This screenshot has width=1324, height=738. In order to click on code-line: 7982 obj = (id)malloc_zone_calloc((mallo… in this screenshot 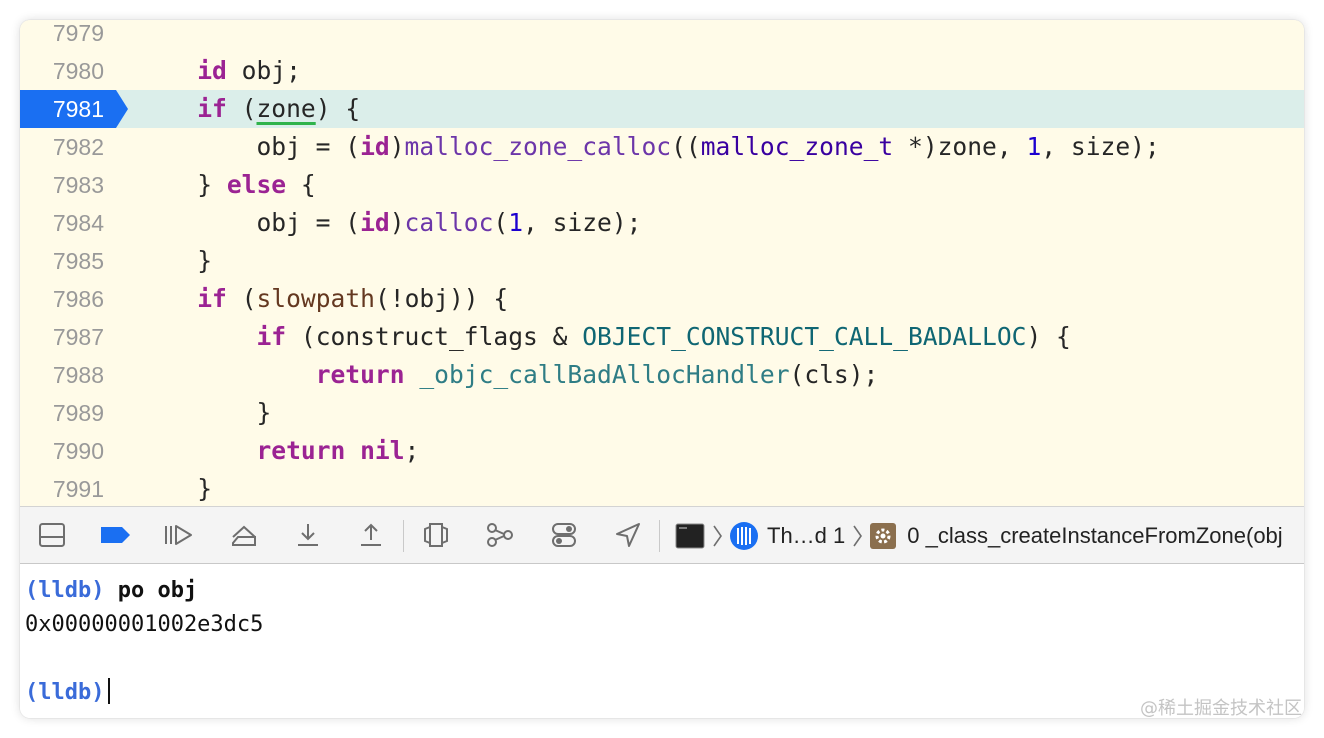, I will do `click(662, 147)`.